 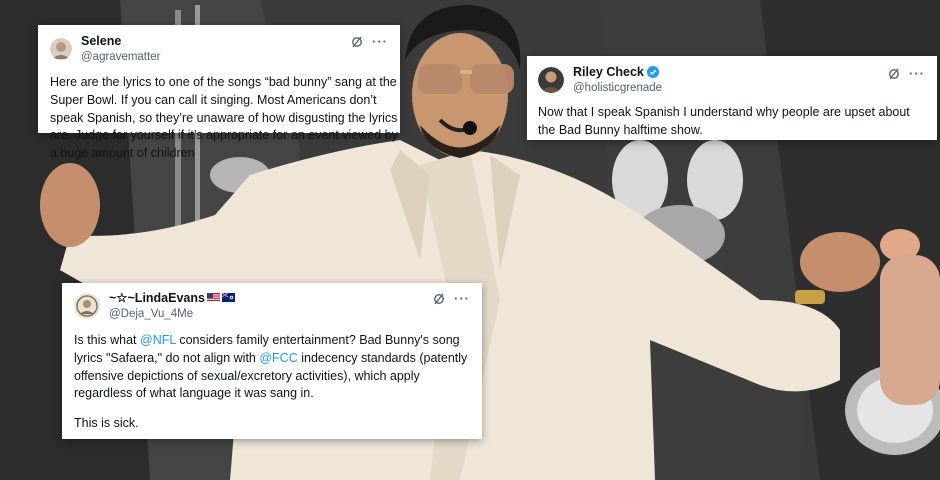 I want to click on handle: @agravematter, so click(x=120, y=57).